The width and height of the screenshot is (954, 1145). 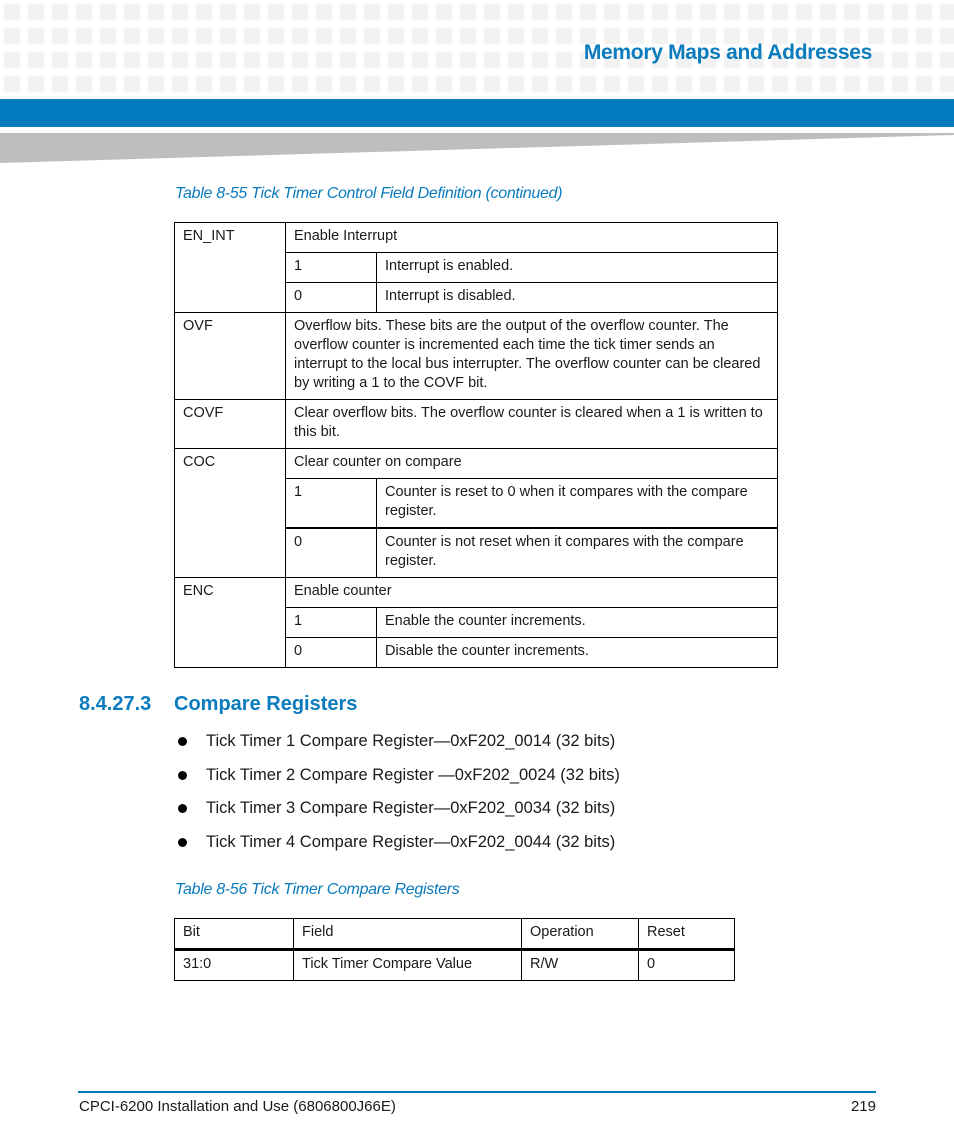 I want to click on table-cell: 0, so click(x=686, y=965).